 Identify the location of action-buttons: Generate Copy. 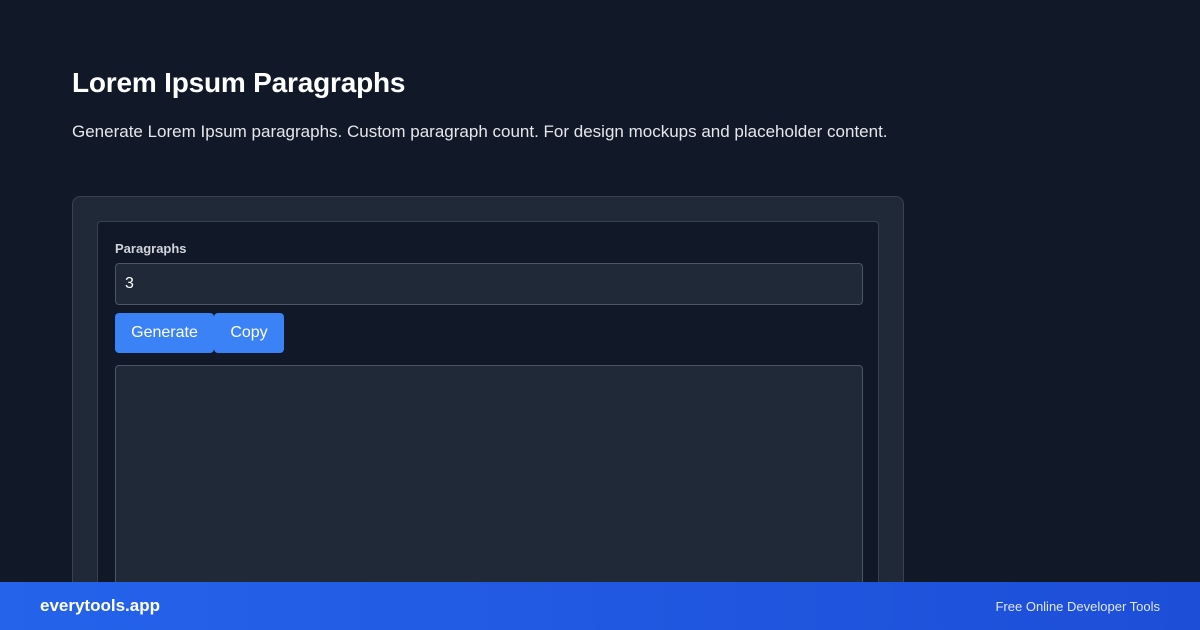
(199, 333).